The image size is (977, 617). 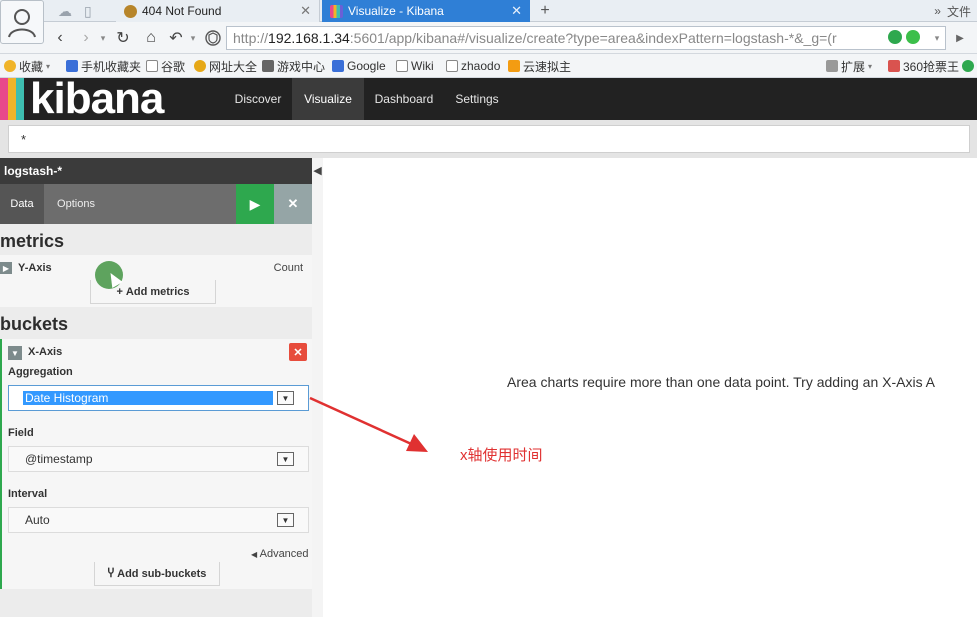 I want to click on cloud-icon, so click(x=514, y=66).